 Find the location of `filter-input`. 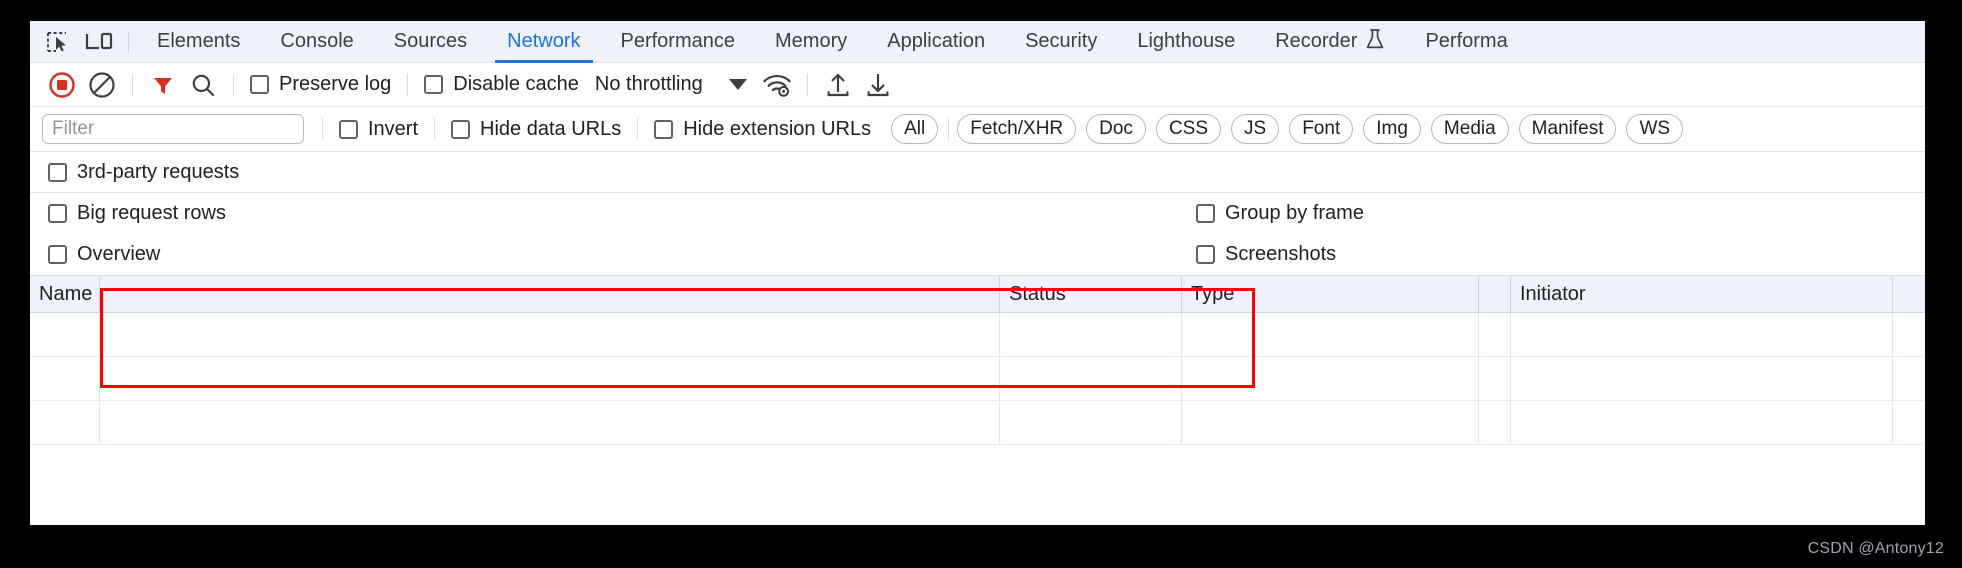

filter-input is located at coordinates (173, 129).